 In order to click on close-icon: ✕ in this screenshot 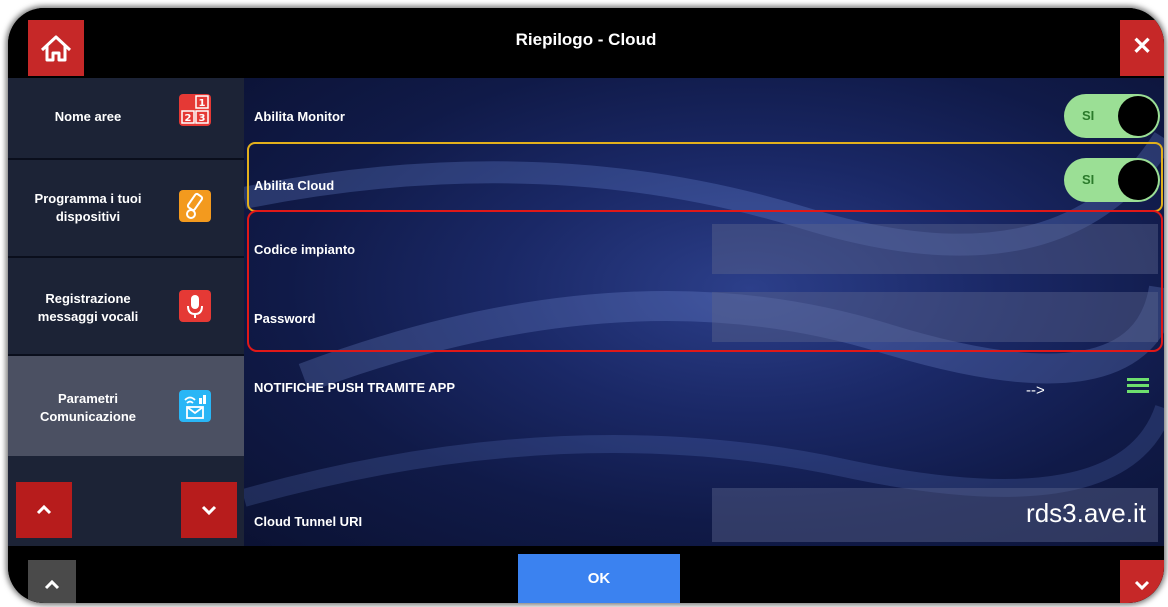, I will do `click(1142, 46)`.